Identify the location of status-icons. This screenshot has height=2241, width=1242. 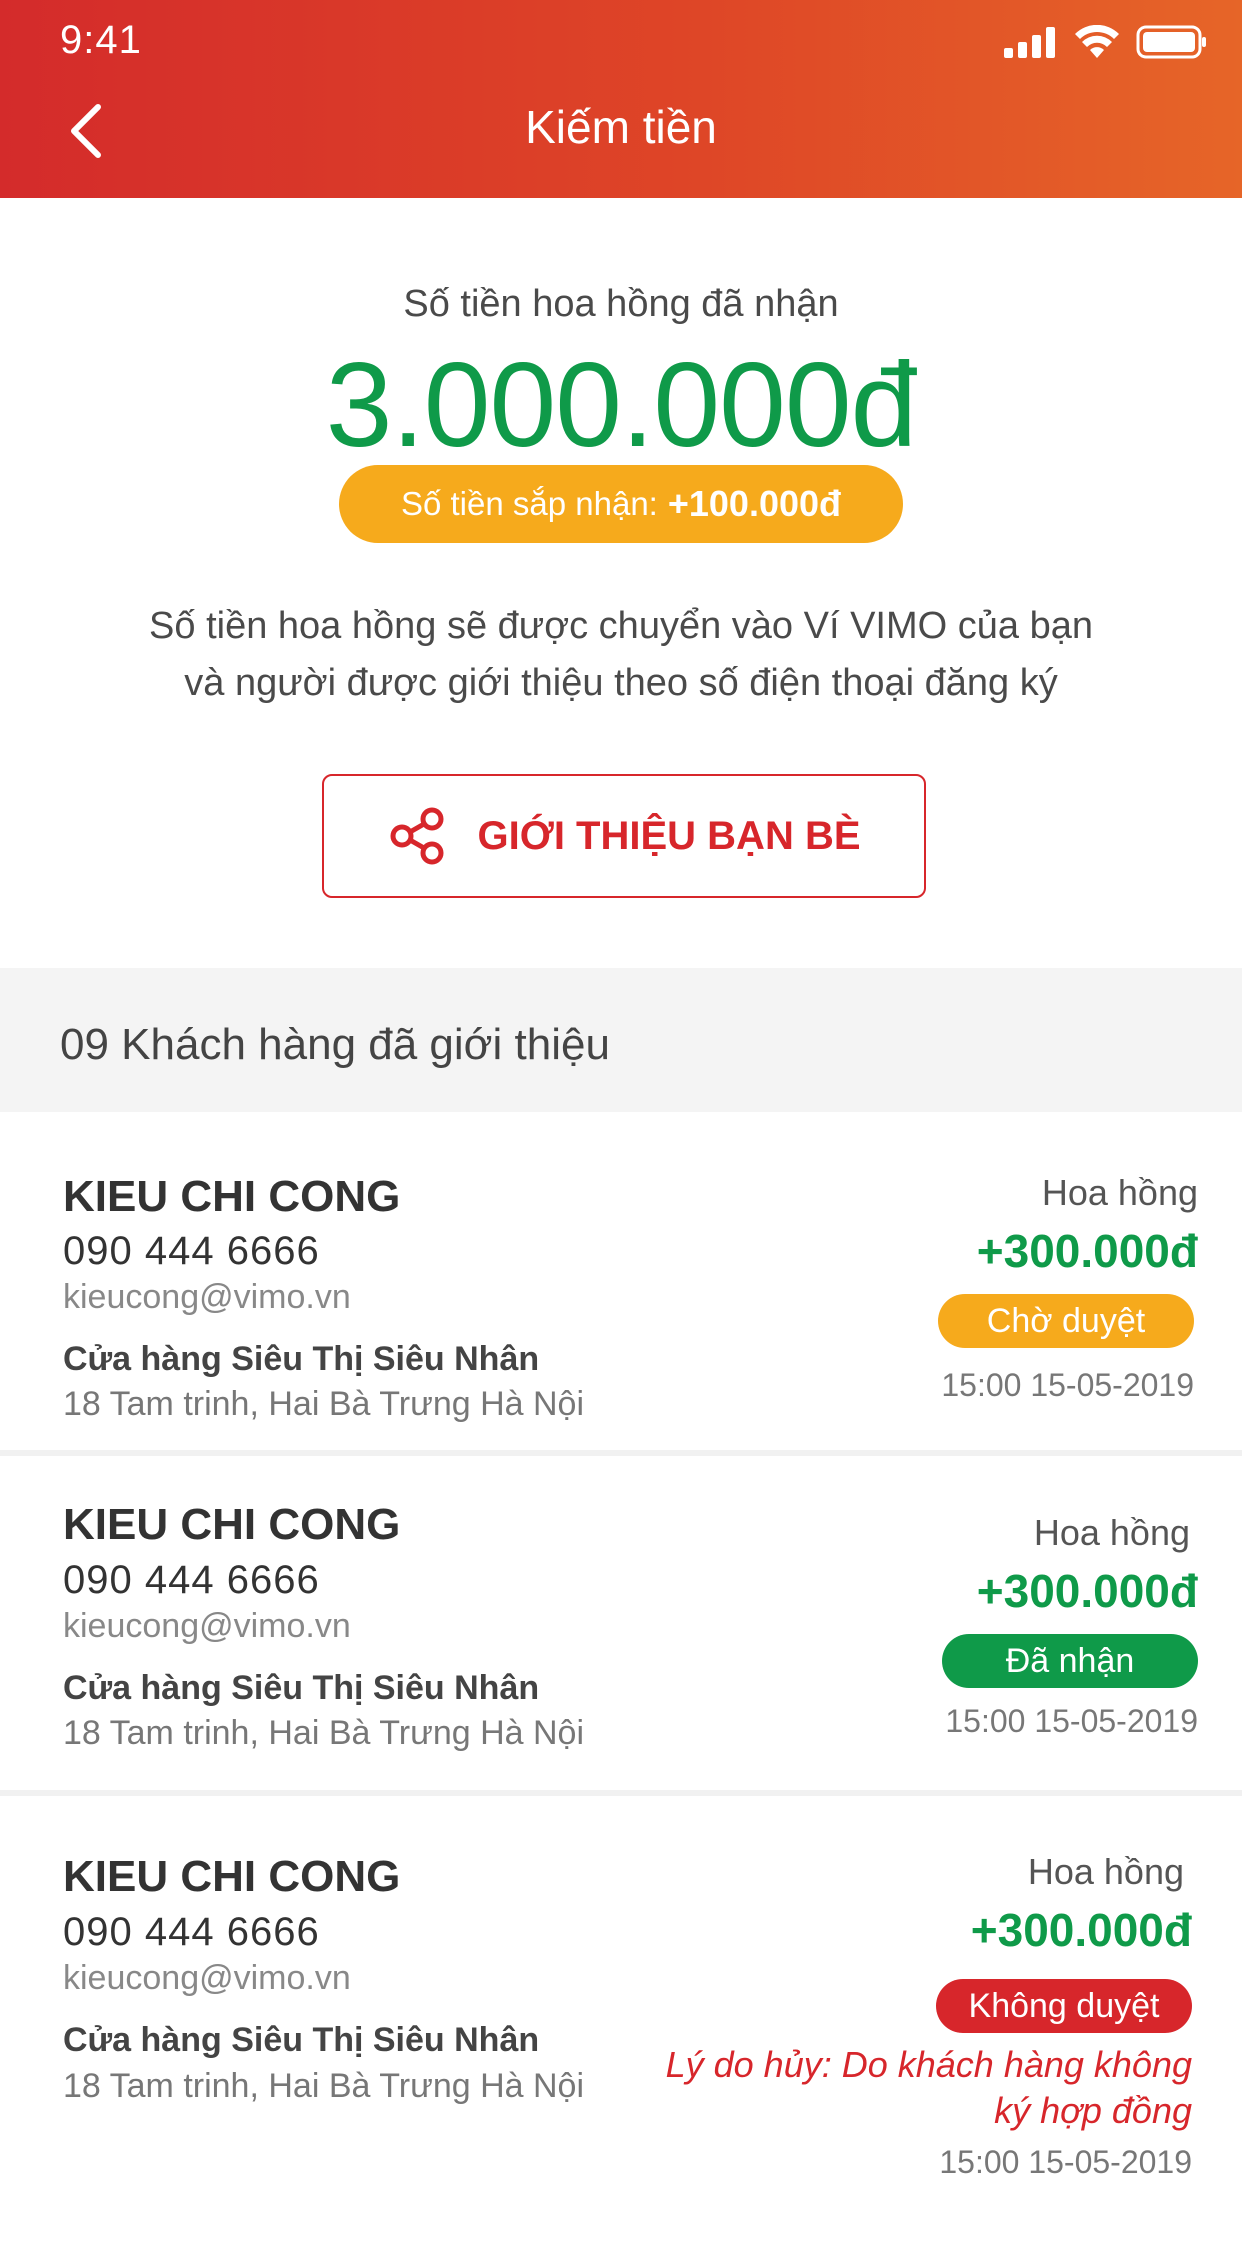
(1105, 42).